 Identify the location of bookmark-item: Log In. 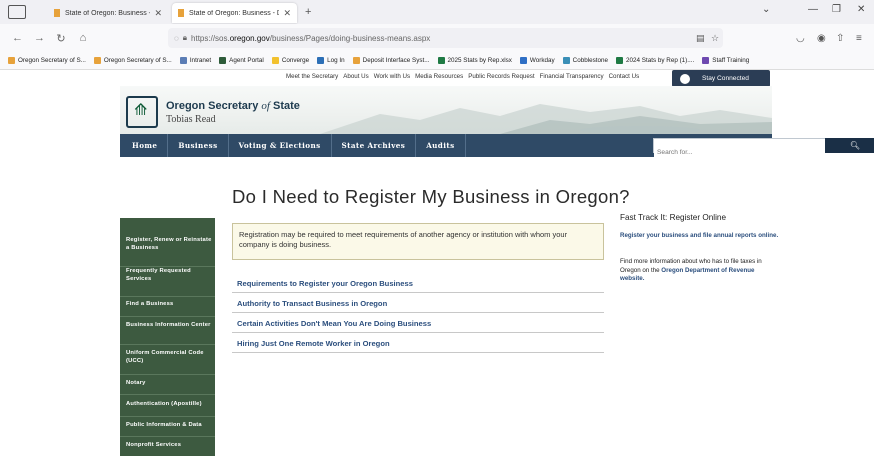
(331, 60).